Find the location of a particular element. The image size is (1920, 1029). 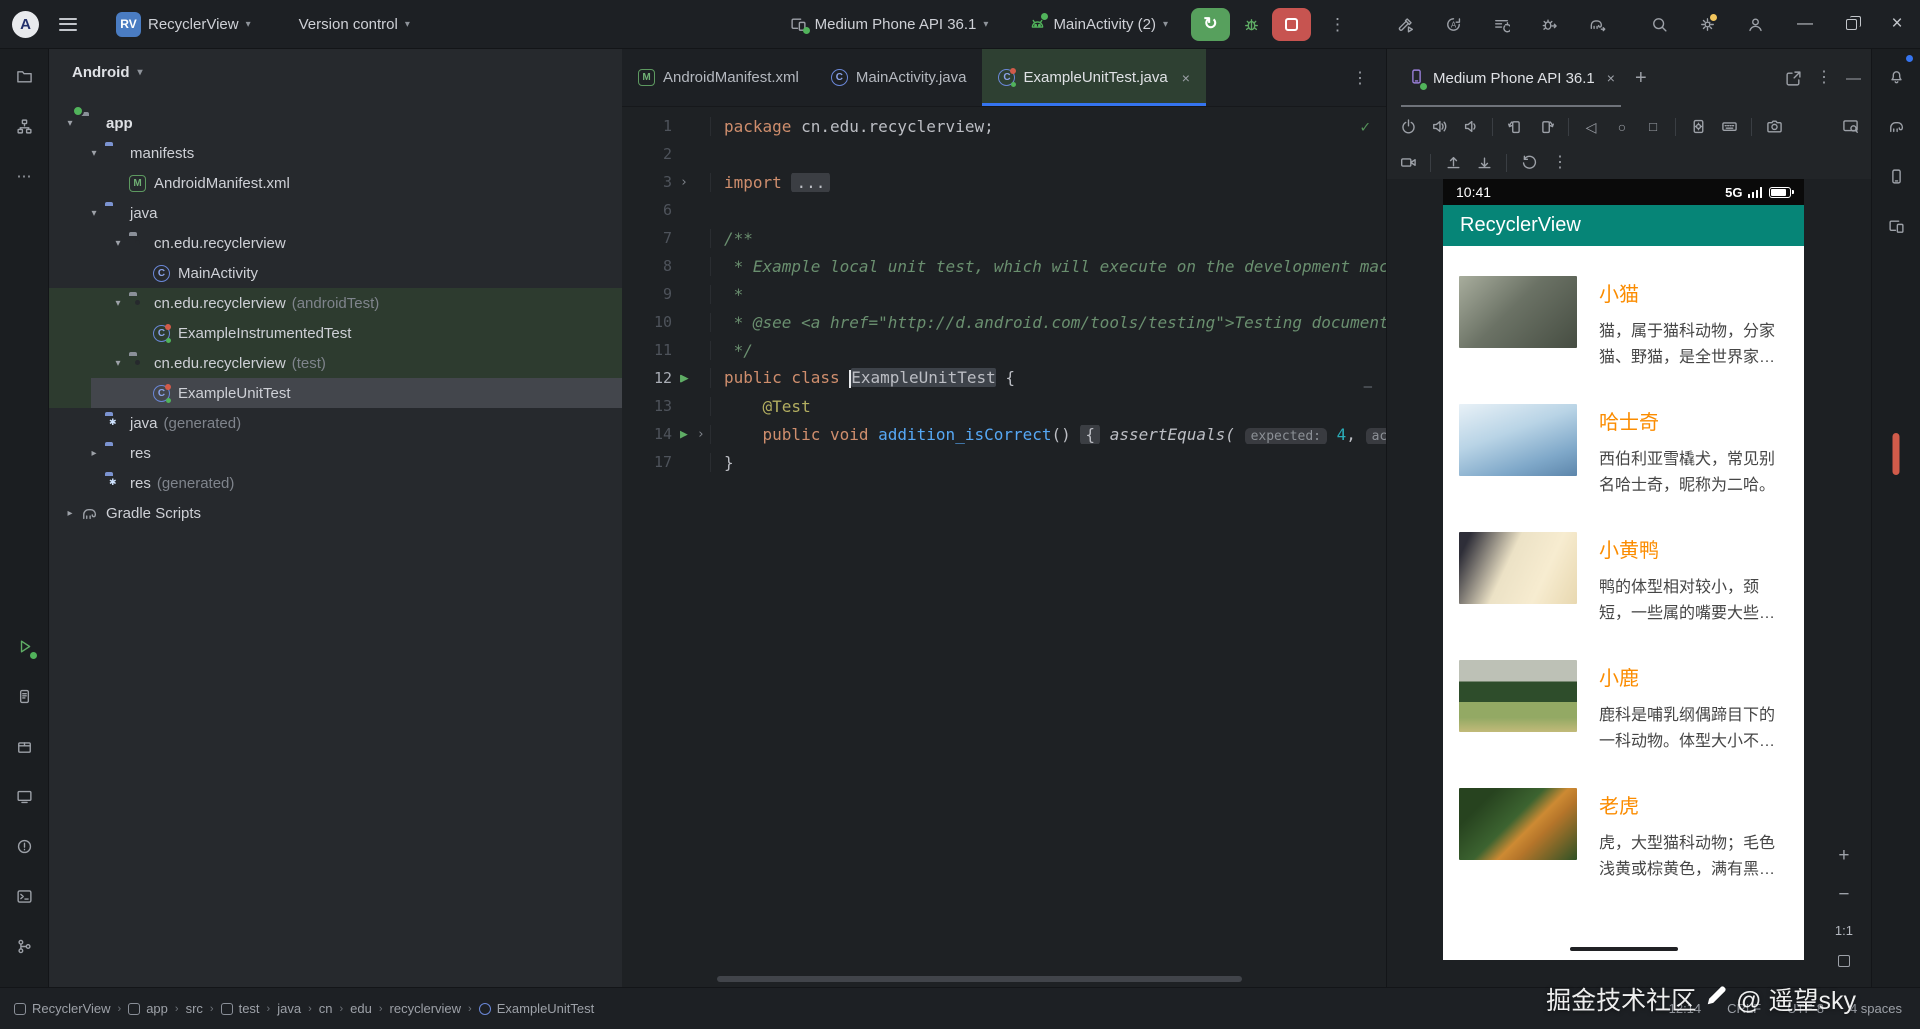

tree-item-app: ▾ app is located at coordinates (335, 123).